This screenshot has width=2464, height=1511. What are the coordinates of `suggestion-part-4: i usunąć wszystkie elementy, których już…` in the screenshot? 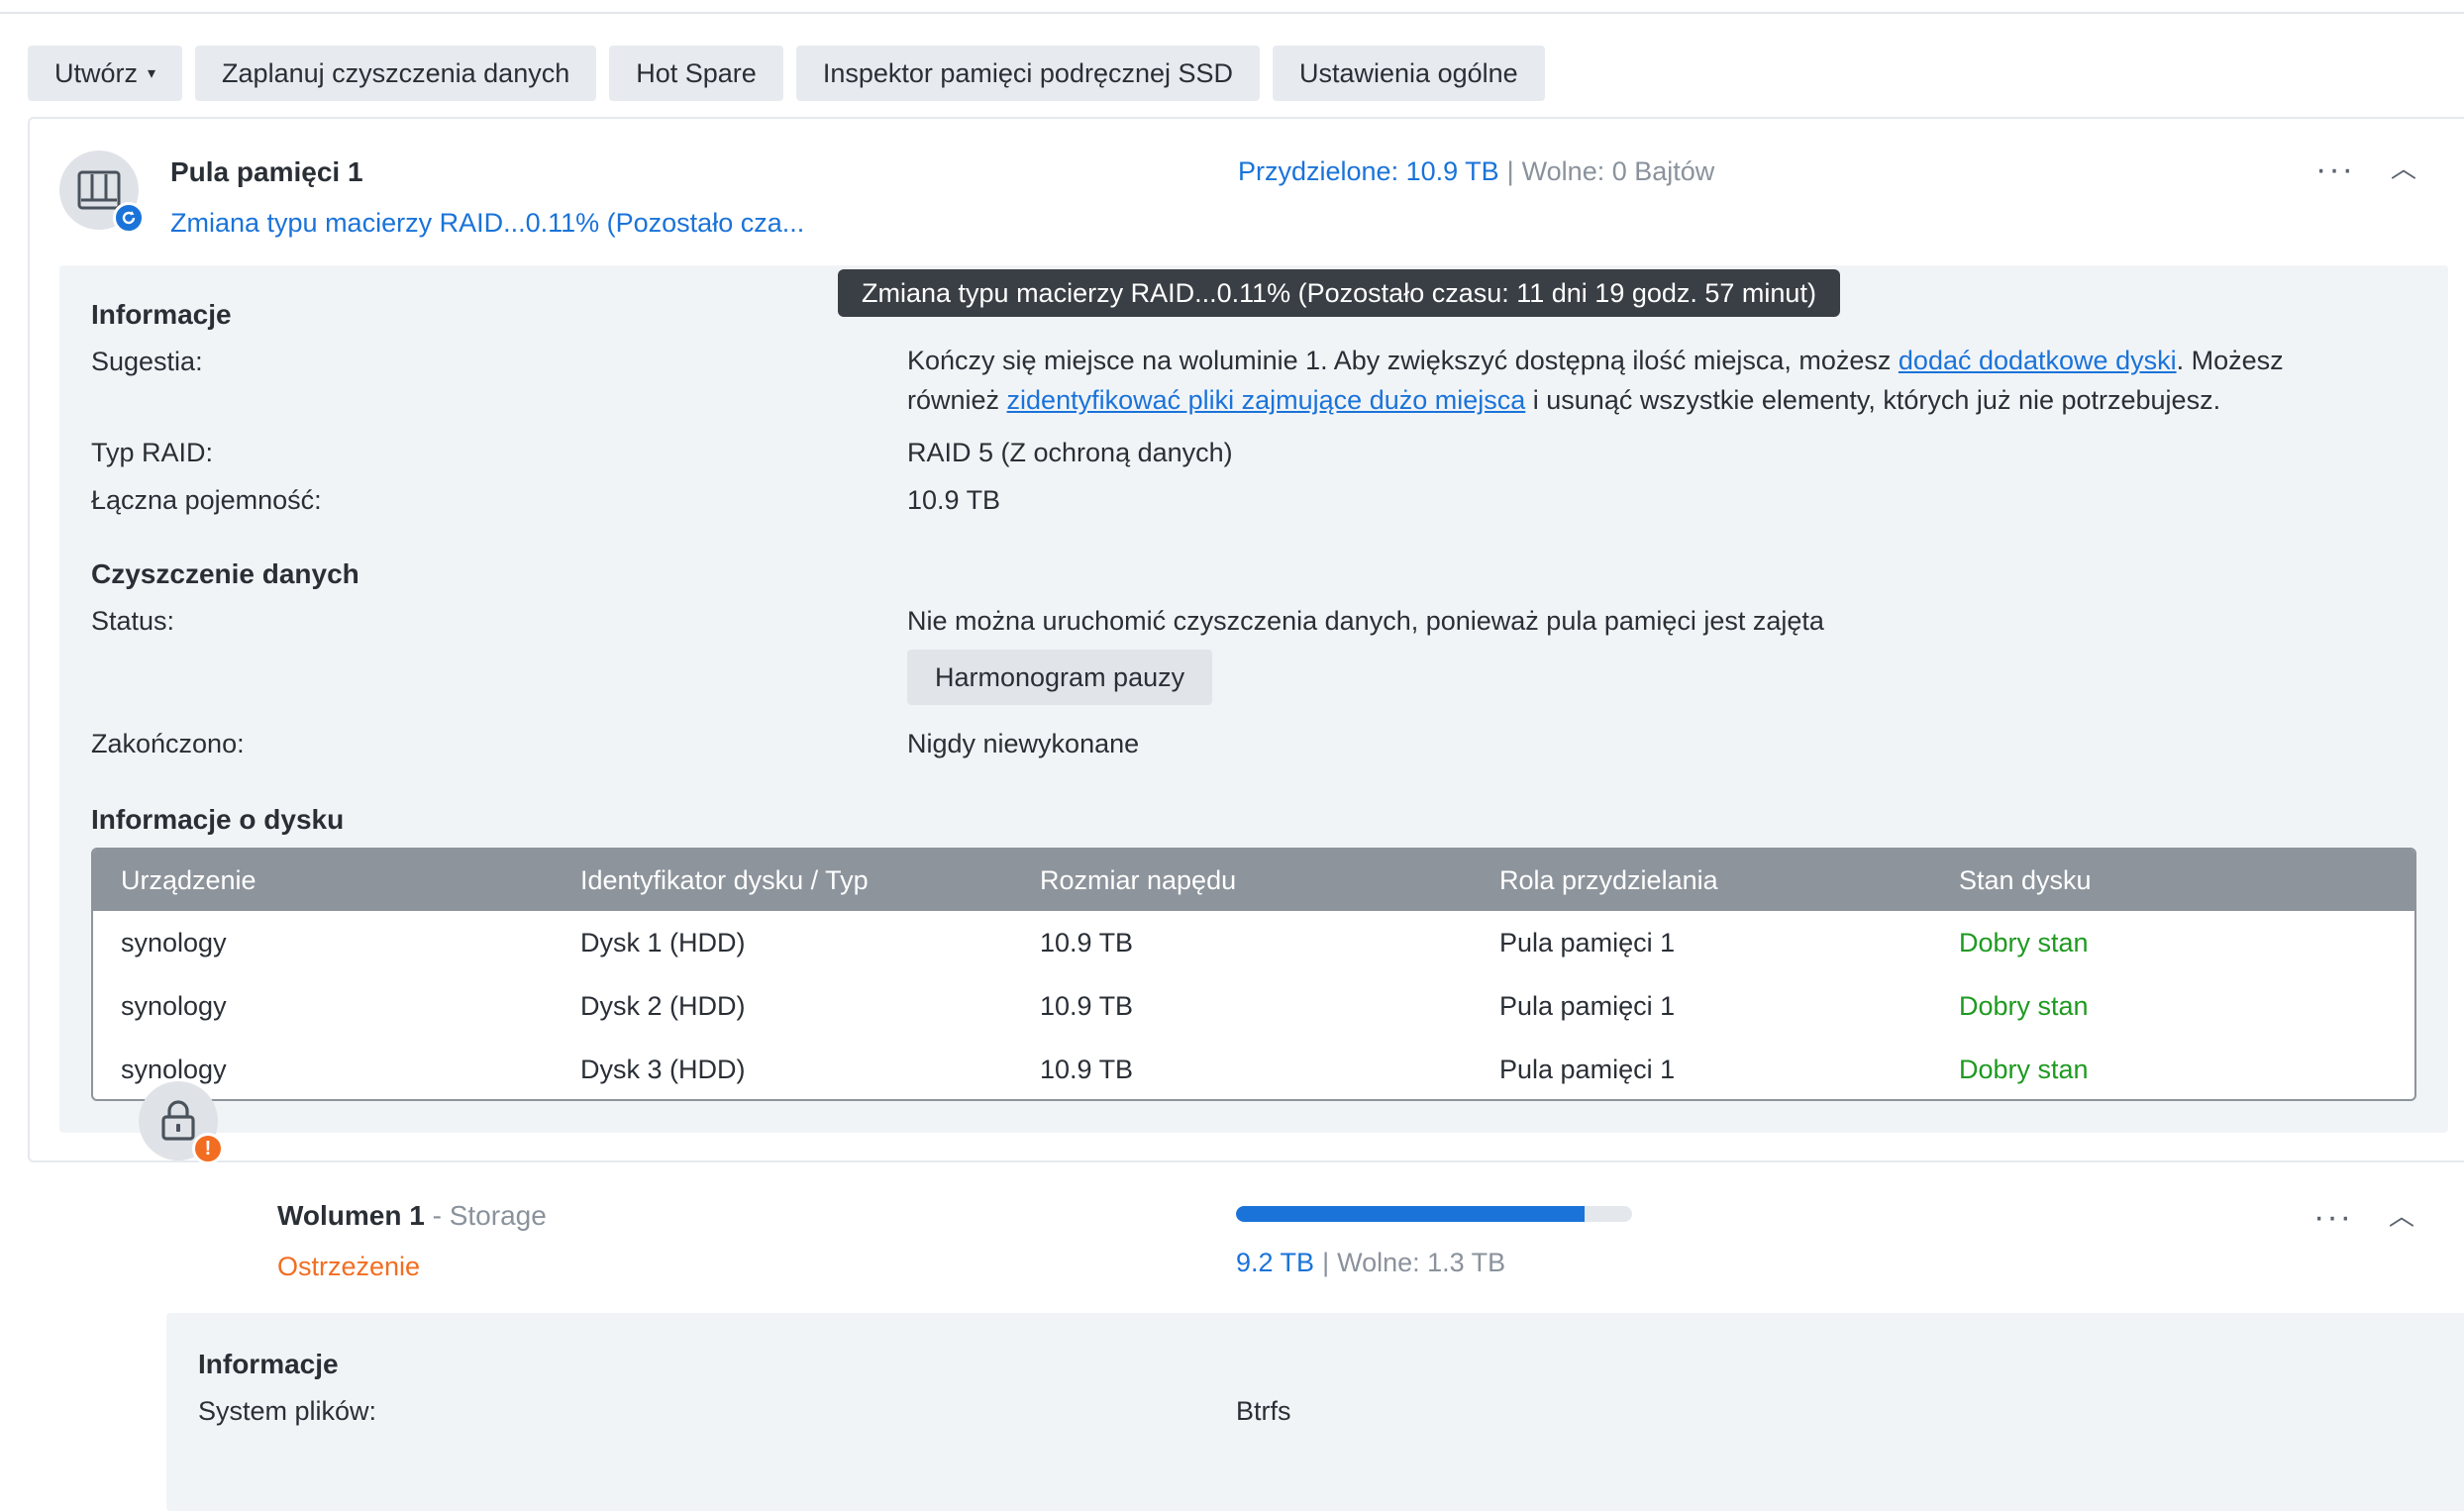 It's located at (1873, 400).